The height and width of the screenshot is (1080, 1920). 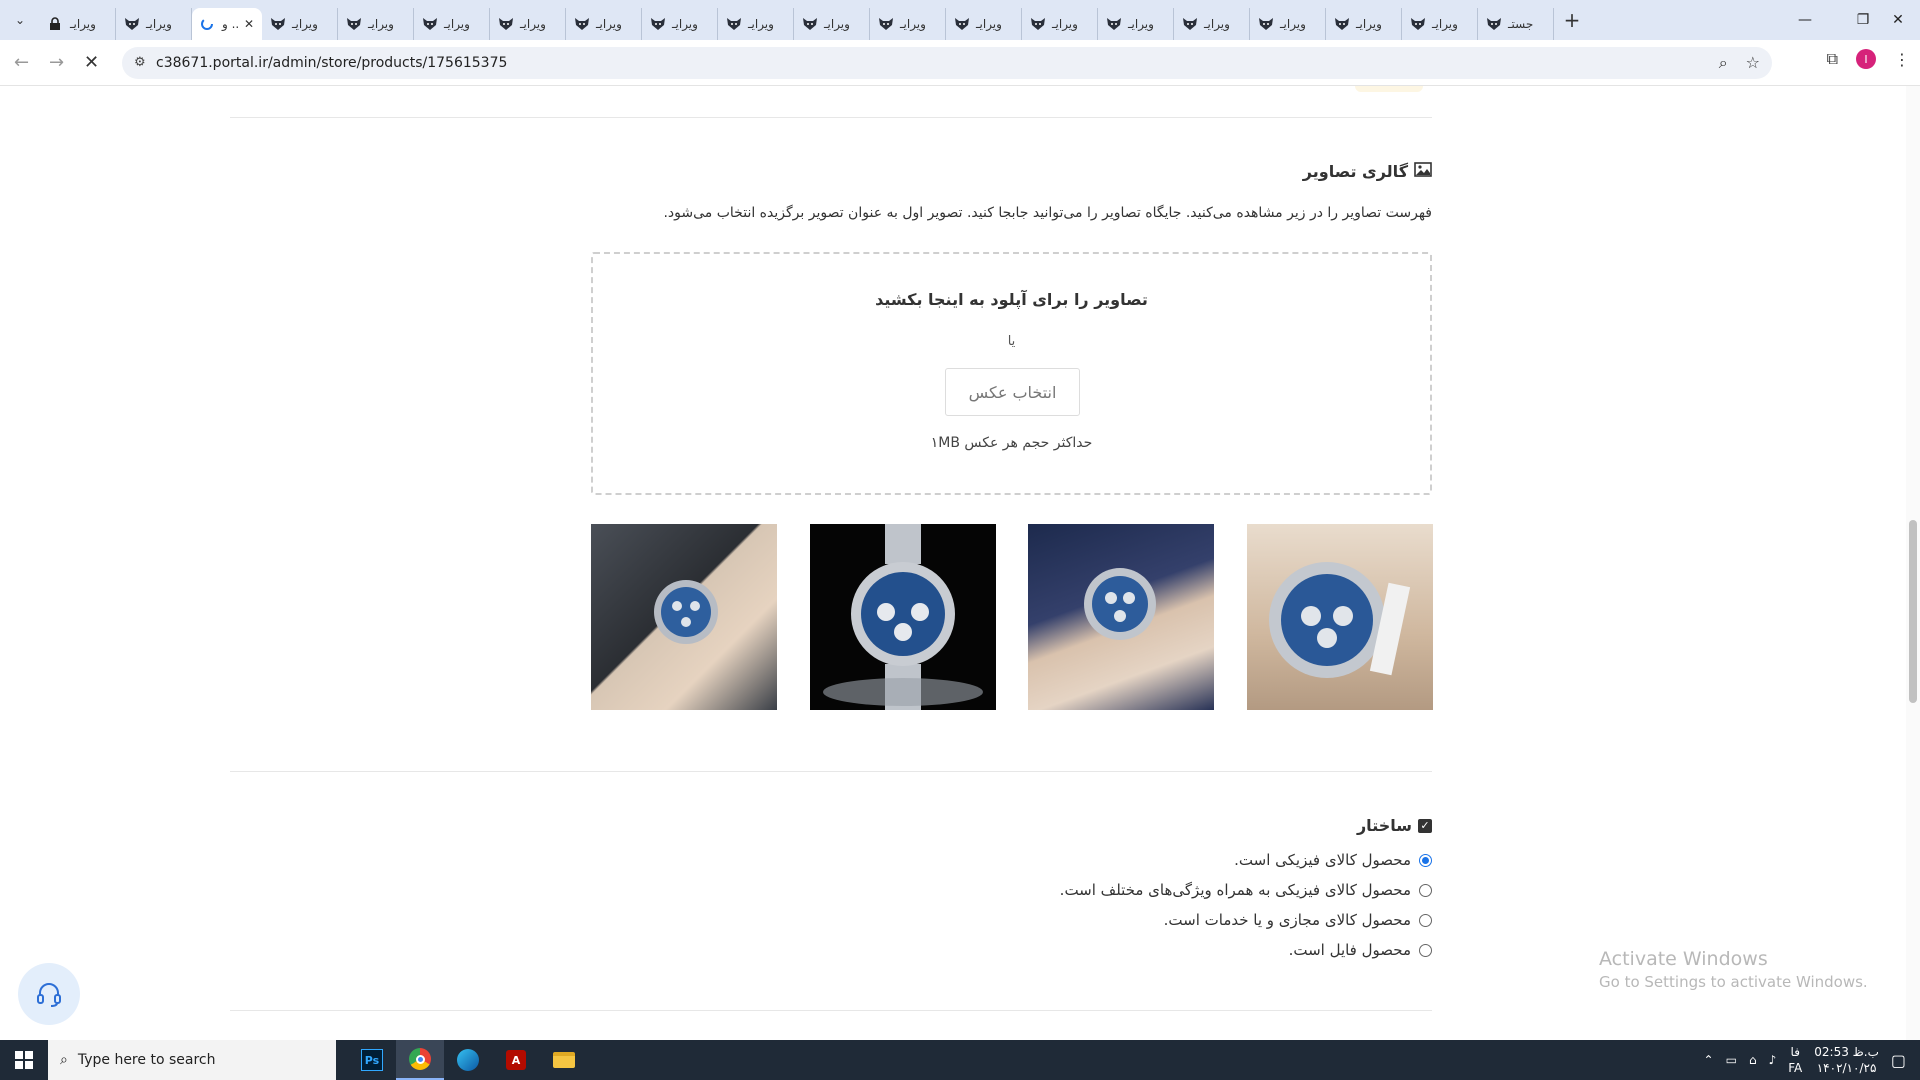 What do you see at coordinates (1898, 20) in the screenshot?
I see `close-window-icon: ✕` at bounding box center [1898, 20].